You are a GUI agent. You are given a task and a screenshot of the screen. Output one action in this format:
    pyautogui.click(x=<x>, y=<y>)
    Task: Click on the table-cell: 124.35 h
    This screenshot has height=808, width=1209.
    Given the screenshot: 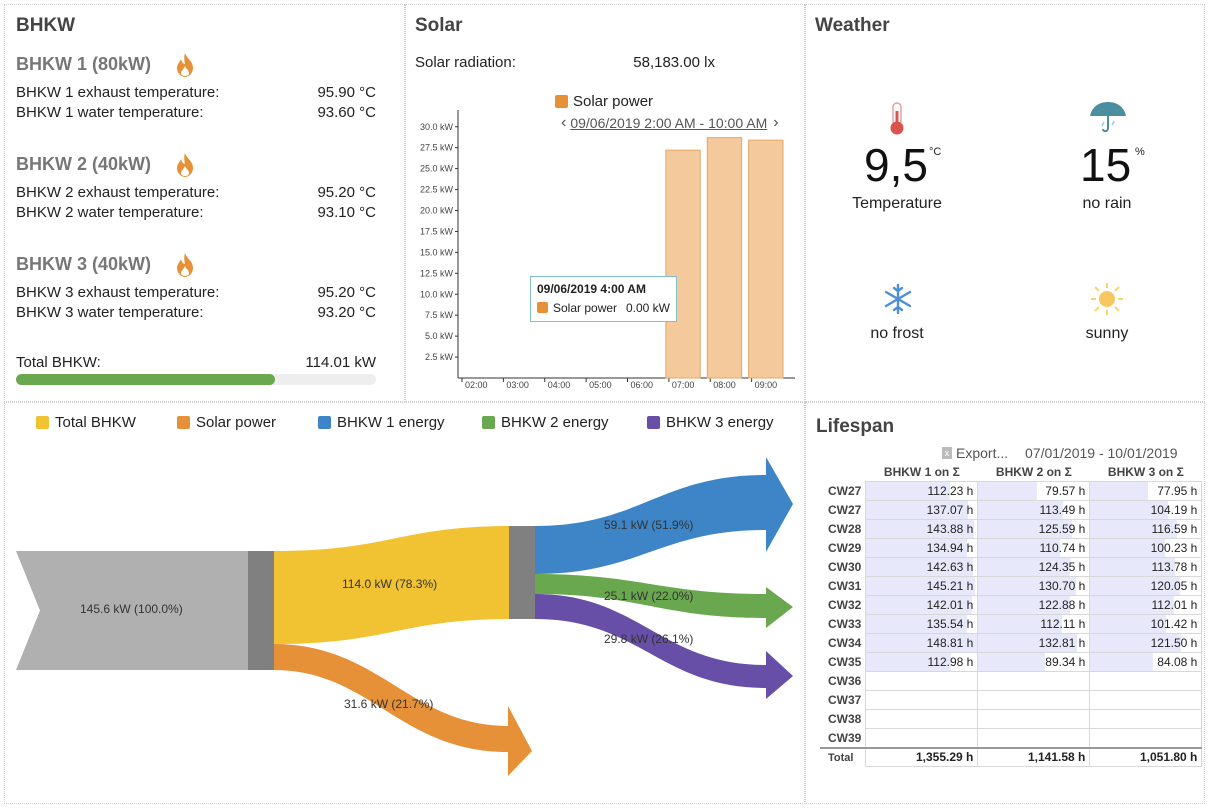 What is the action you would take?
    pyautogui.click(x=1034, y=567)
    